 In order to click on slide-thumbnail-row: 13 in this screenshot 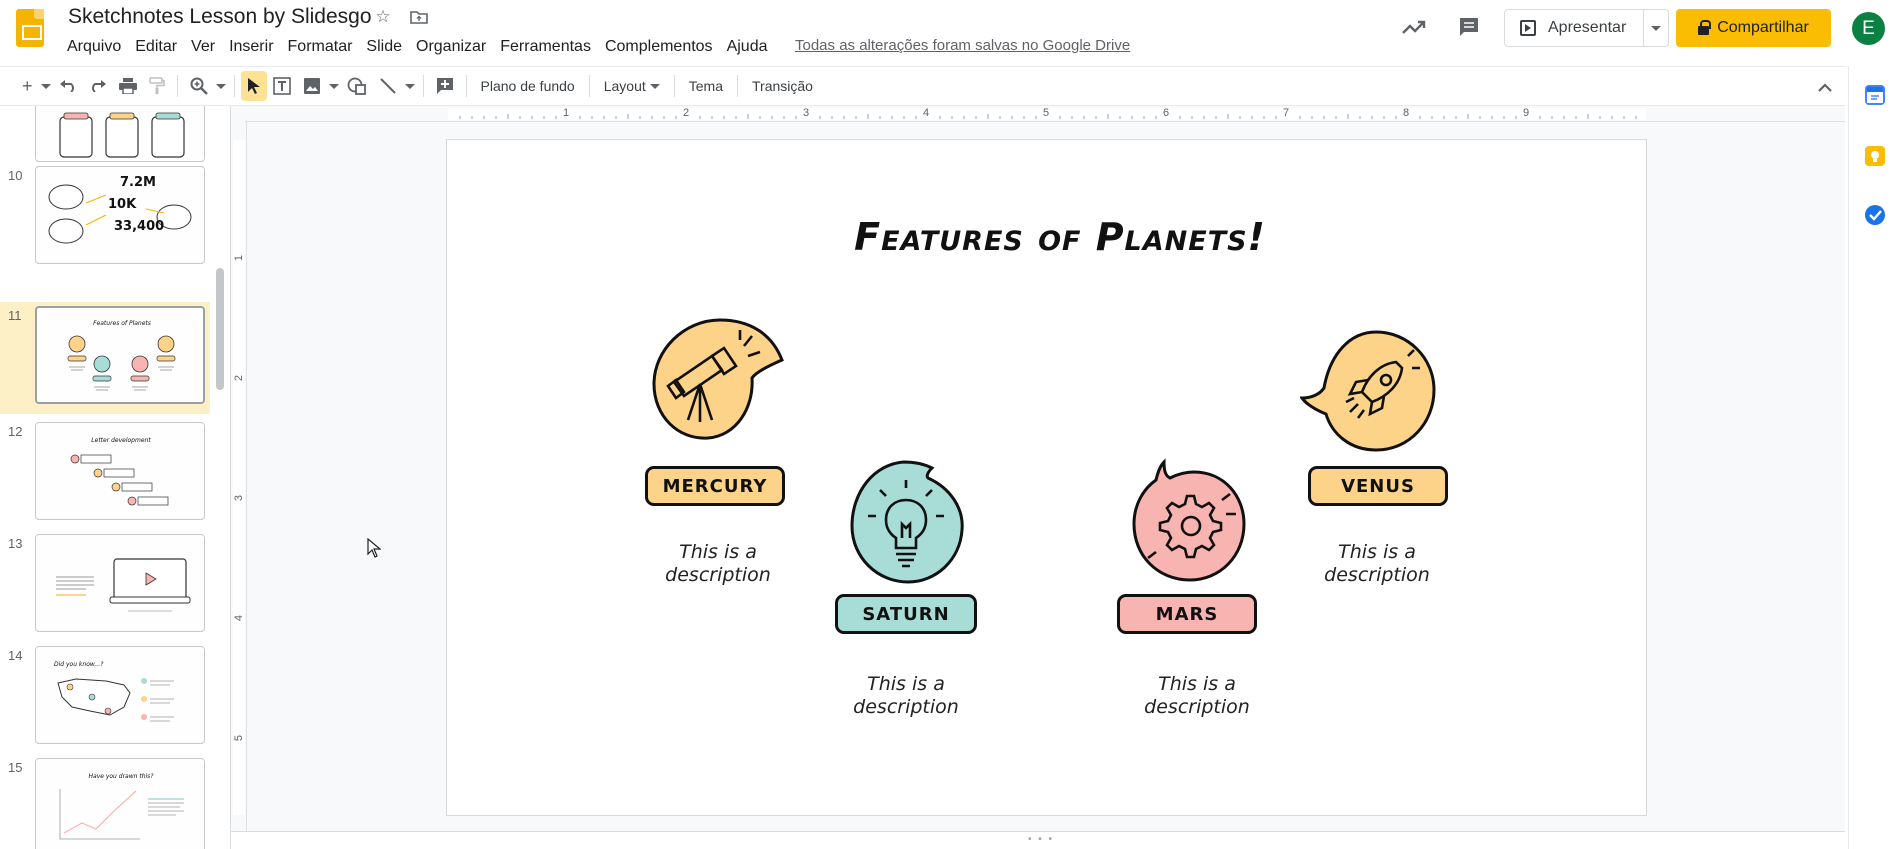, I will do `click(105, 586)`.